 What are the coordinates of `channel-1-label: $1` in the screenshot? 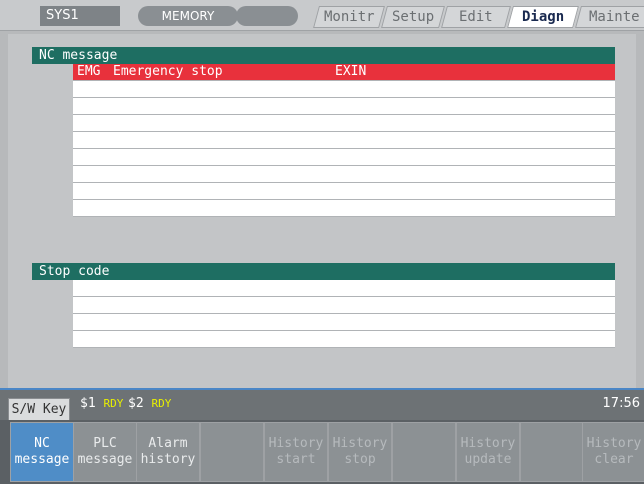 It's located at (88, 403).